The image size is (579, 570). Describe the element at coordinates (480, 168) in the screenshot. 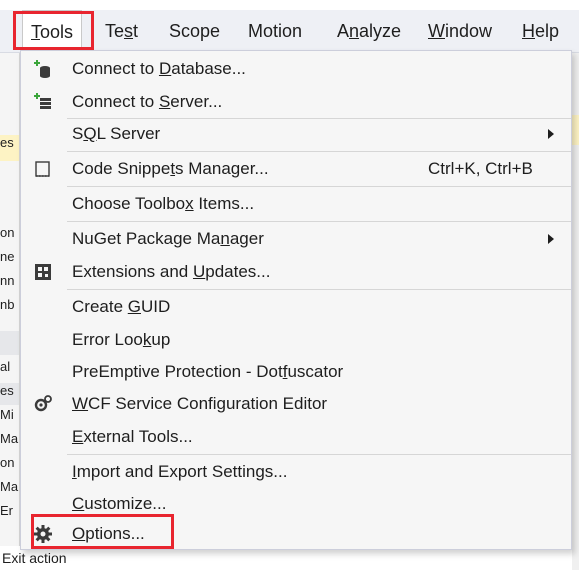

I see `shortcut-label: Ctrl+K, Ctrl+B` at that location.